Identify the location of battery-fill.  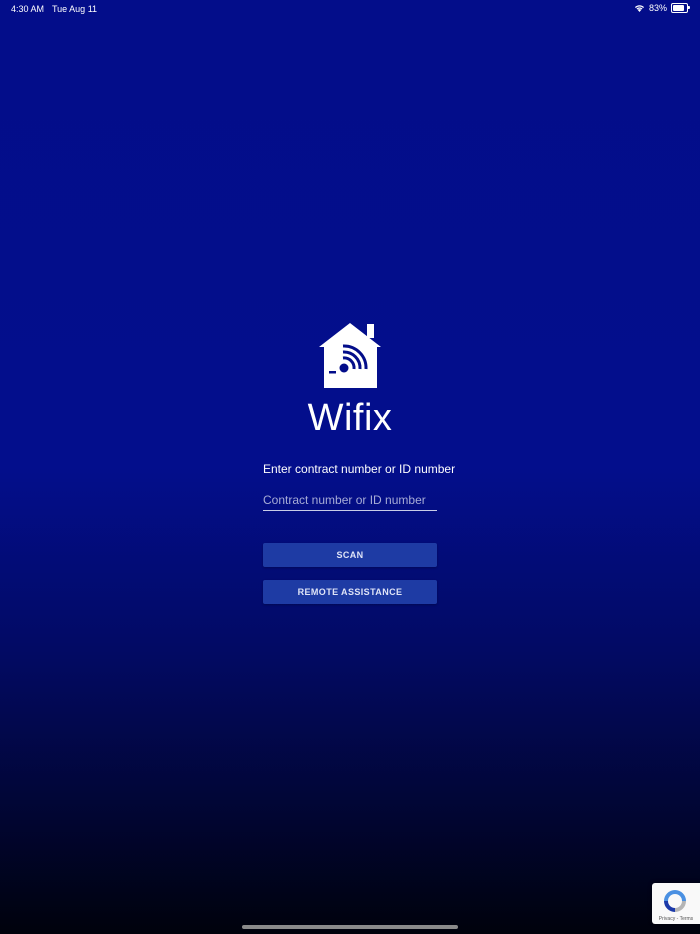
(678, 8).